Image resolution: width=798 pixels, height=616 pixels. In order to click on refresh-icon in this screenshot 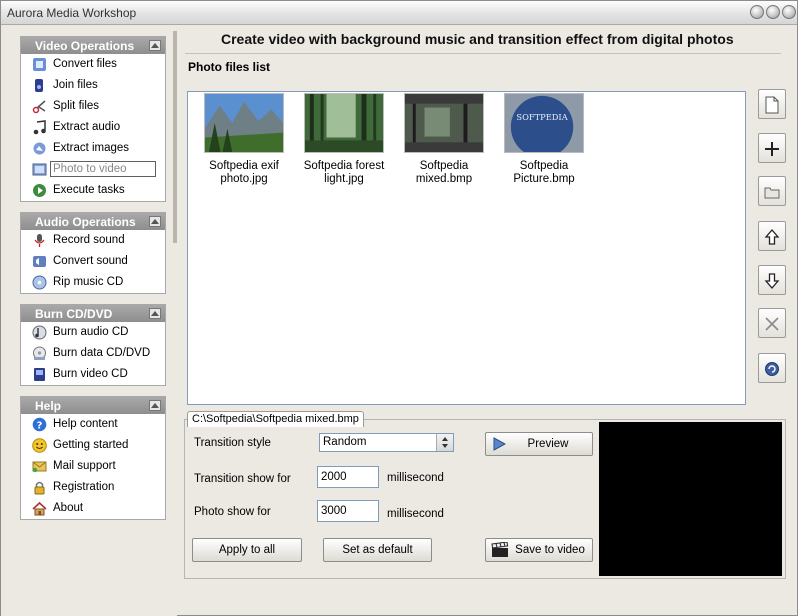, I will do `click(772, 369)`.